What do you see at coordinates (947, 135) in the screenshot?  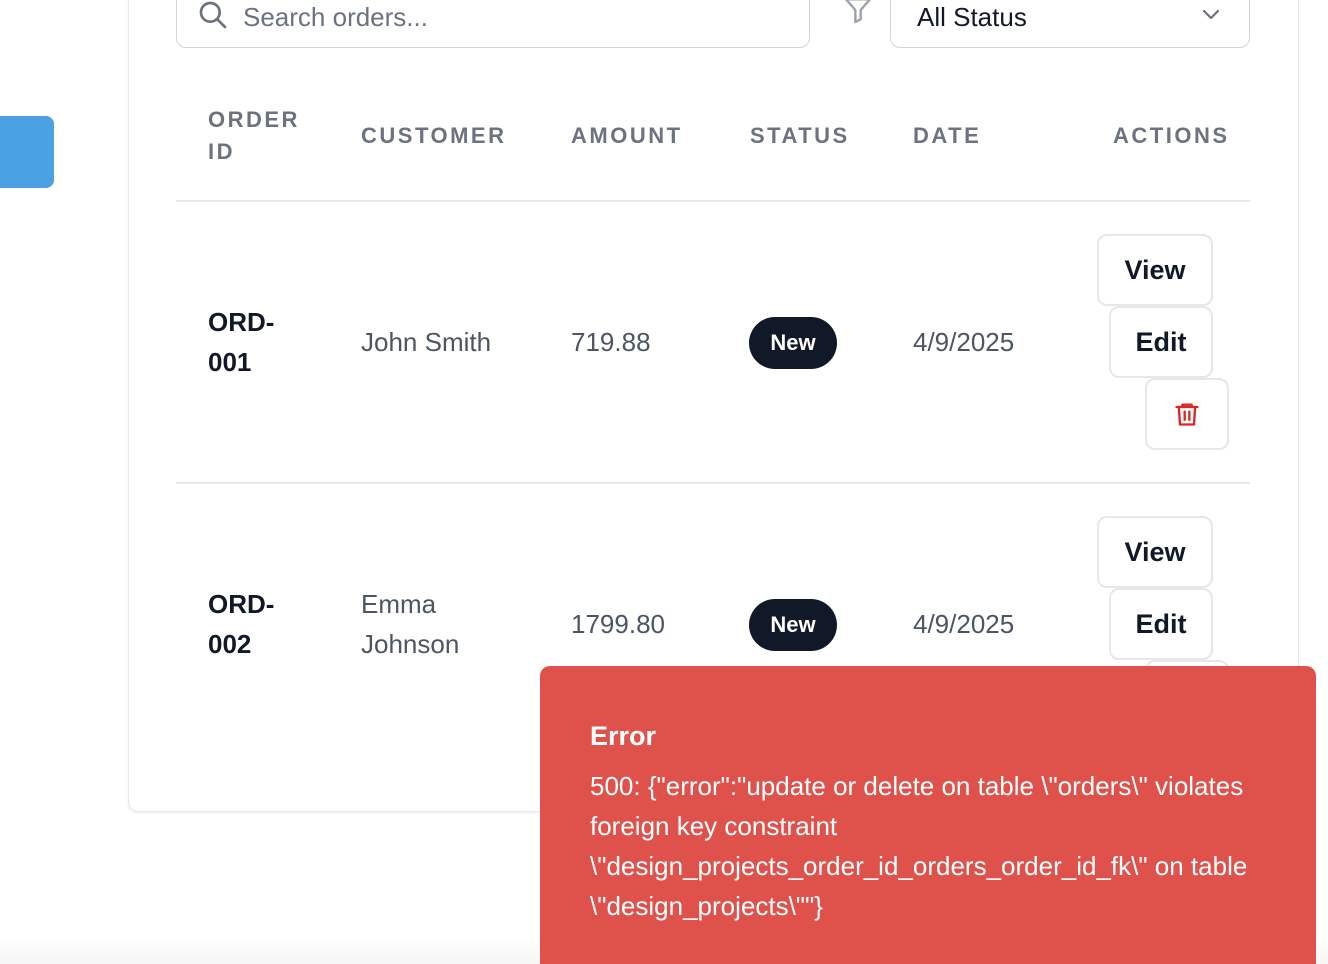 I see `column-header-date: DATE` at bounding box center [947, 135].